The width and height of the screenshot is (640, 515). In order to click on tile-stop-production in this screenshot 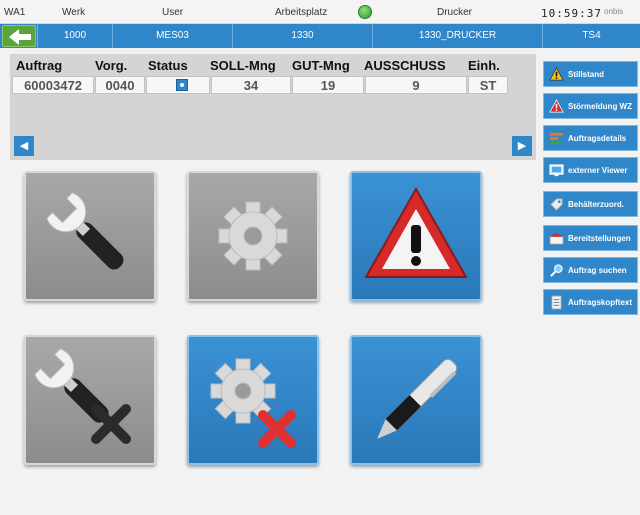, I will do `click(253, 400)`.